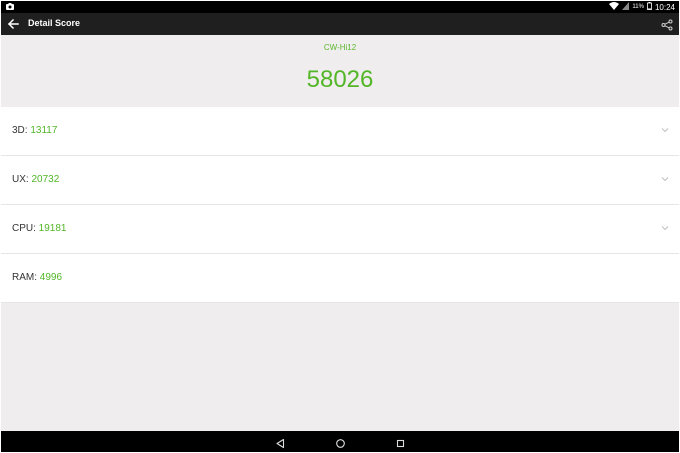 The height and width of the screenshot is (453, 680). I want to click on nav-home-button, so click(340, 442).